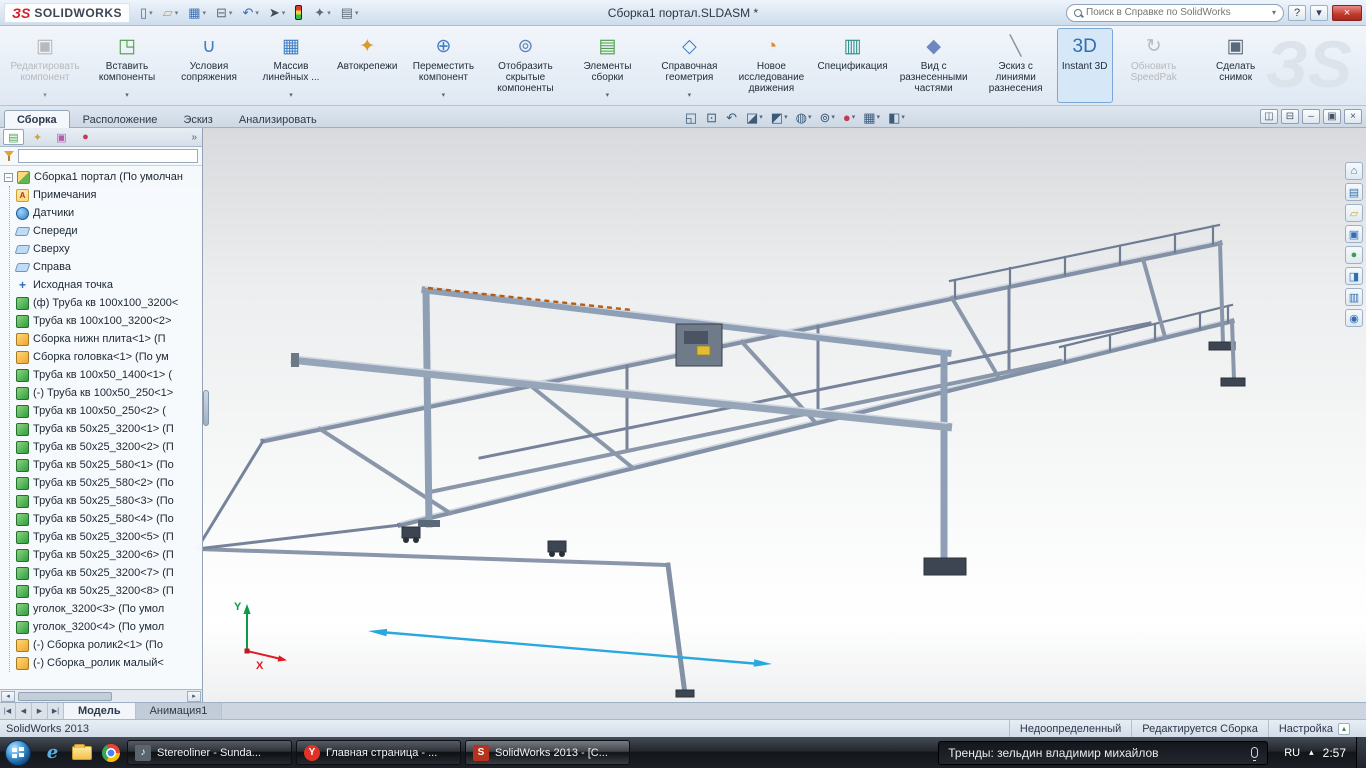 This screenshot has width=1366, height=768. What do you see at coordinates (849, 117) in the screenshot?
I see `view-tool-button: ● ▾` at bounding box center [849, 117].